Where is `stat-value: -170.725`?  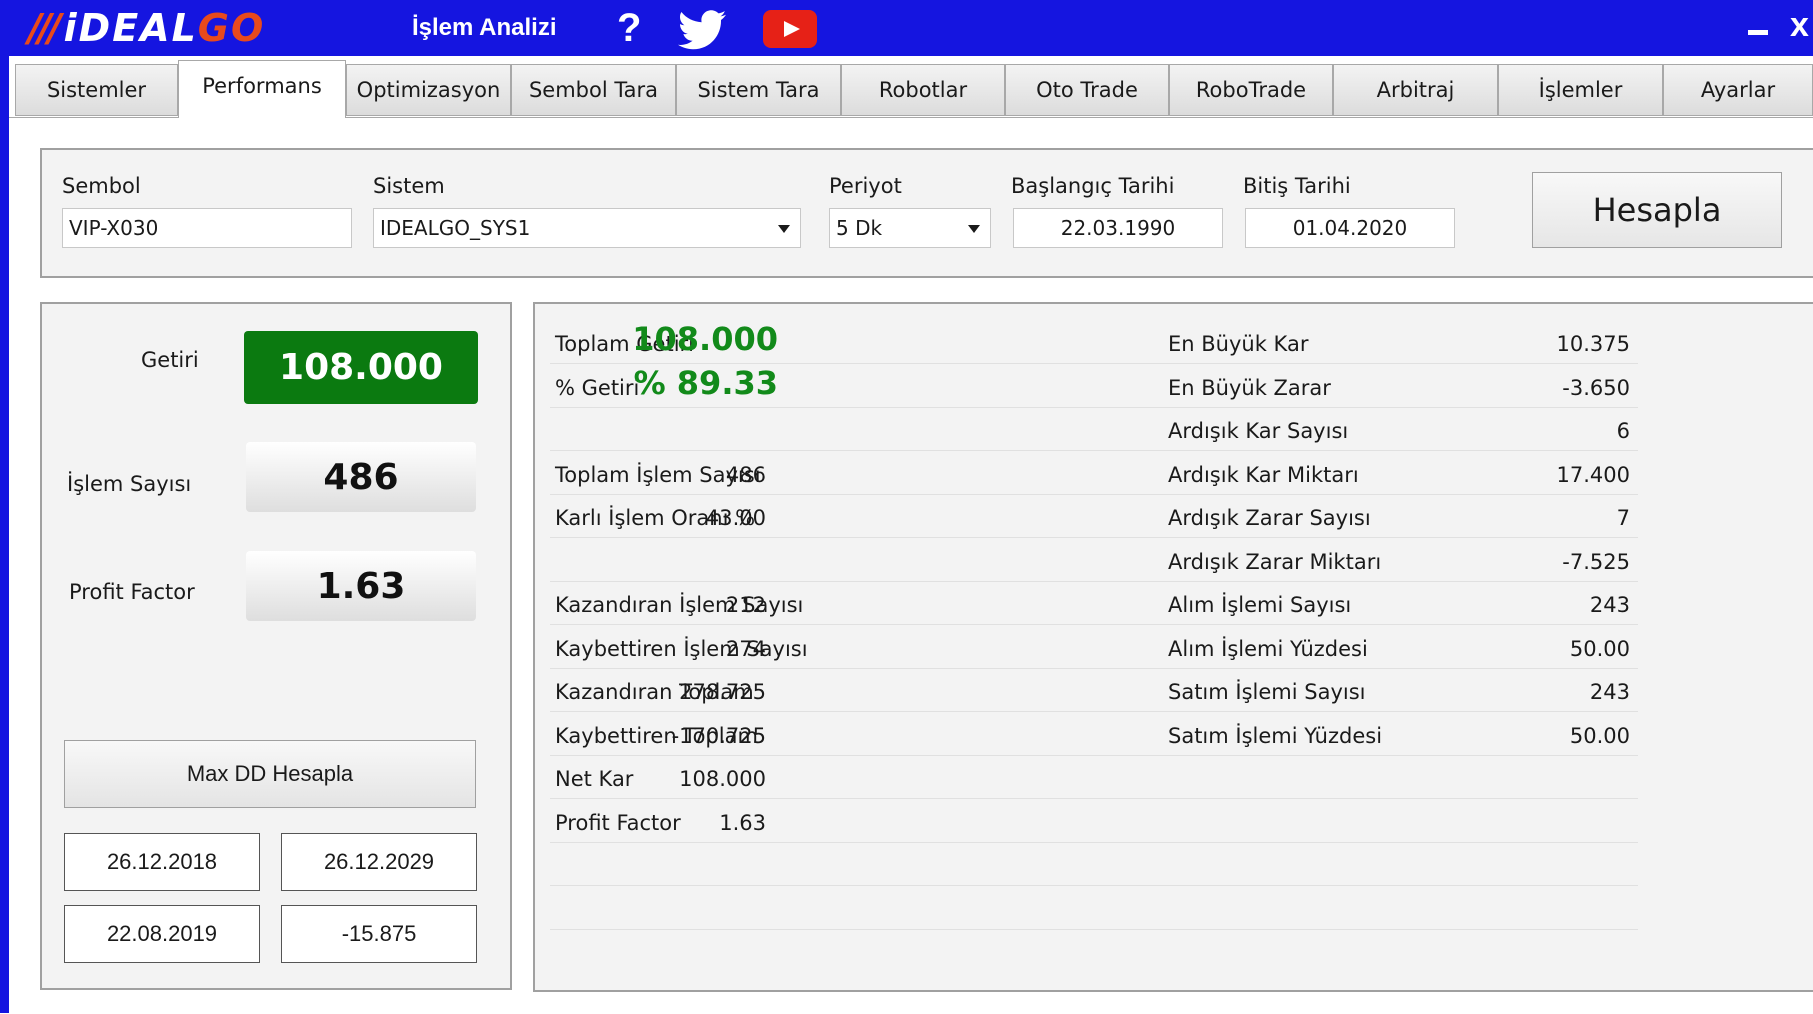 stat-value: -170.725 is located at coordinates (718, 736).